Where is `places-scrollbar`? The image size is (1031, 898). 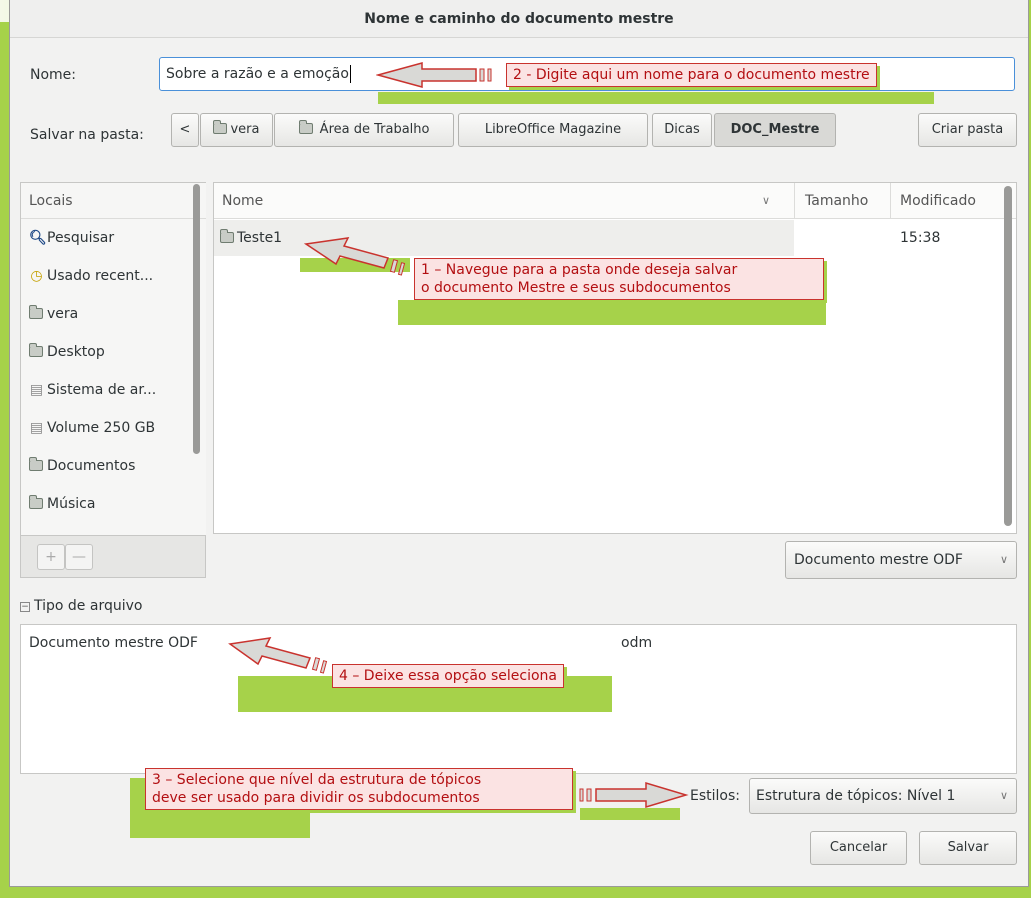
places-scrollbar is located at coordinates (196, 319).